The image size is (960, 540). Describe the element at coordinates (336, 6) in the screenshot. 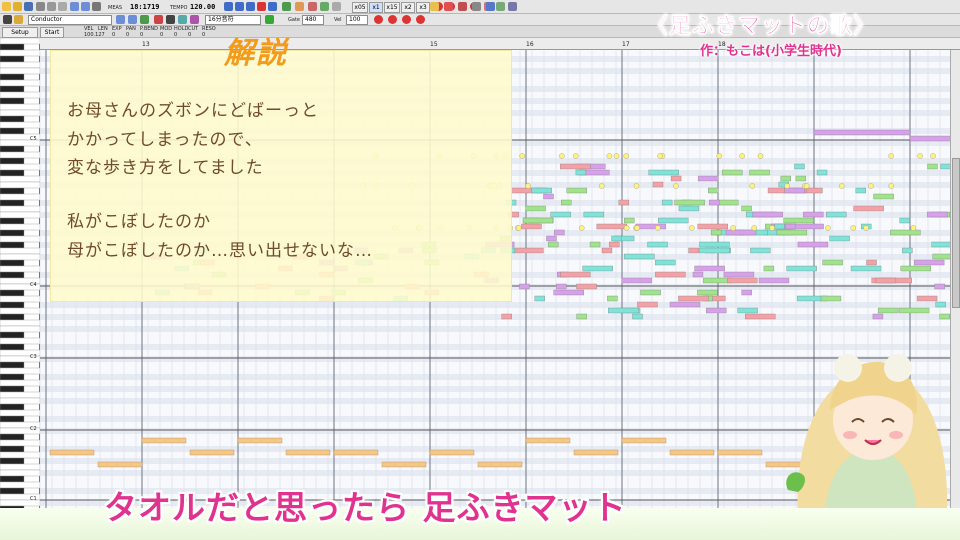

I see `view-icon` at that location.